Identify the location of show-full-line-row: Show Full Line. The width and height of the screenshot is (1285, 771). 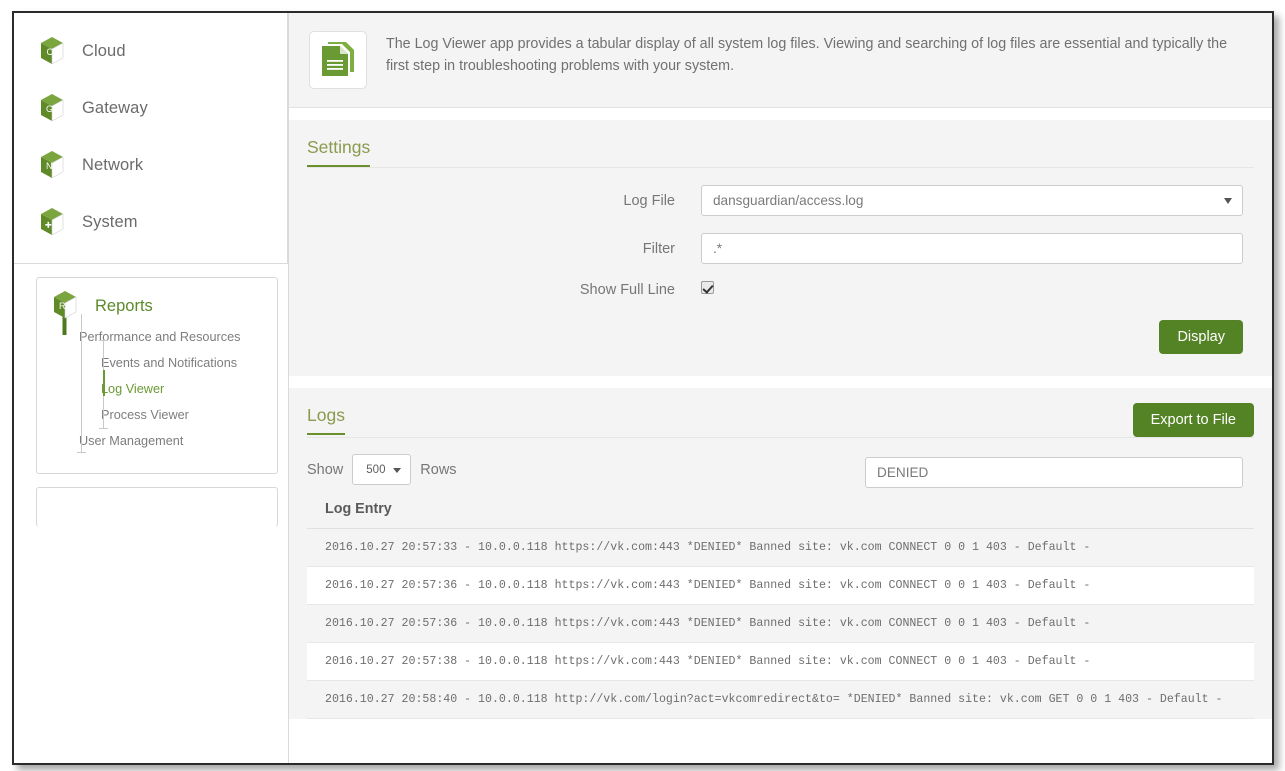
(780, 290).